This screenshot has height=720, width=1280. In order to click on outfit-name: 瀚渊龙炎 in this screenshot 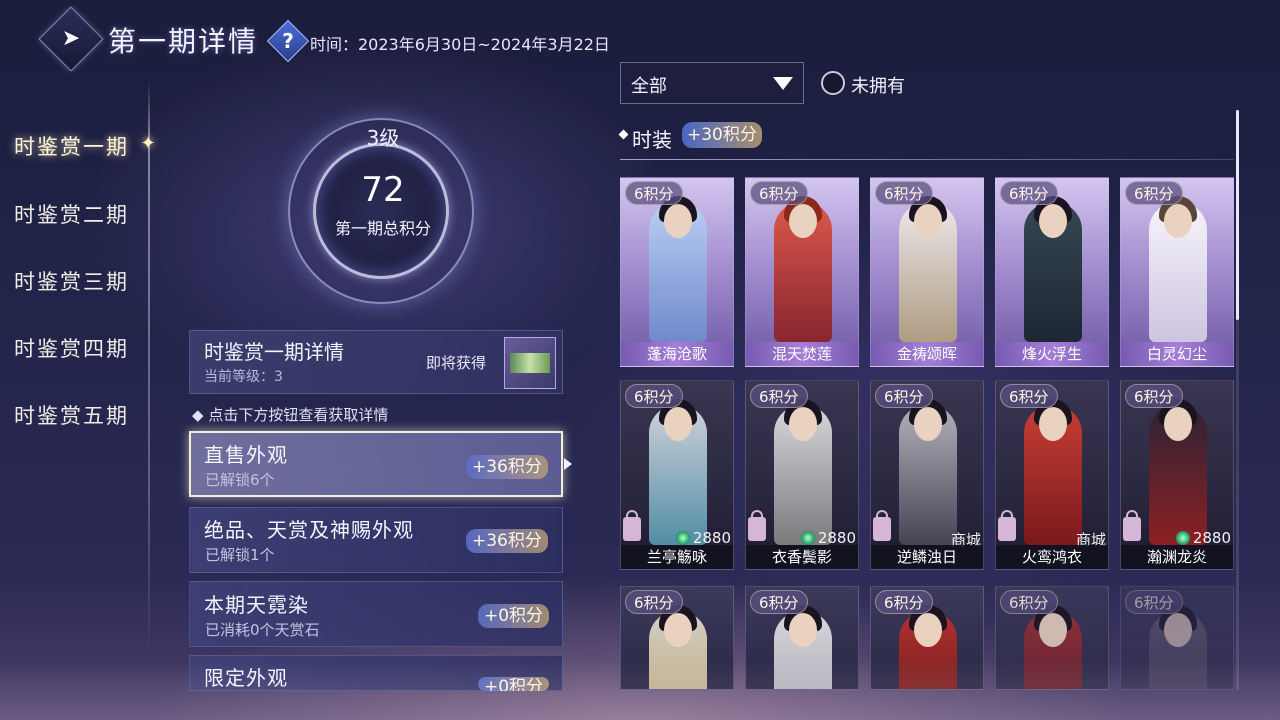, I will do `click(1177, 557)`.